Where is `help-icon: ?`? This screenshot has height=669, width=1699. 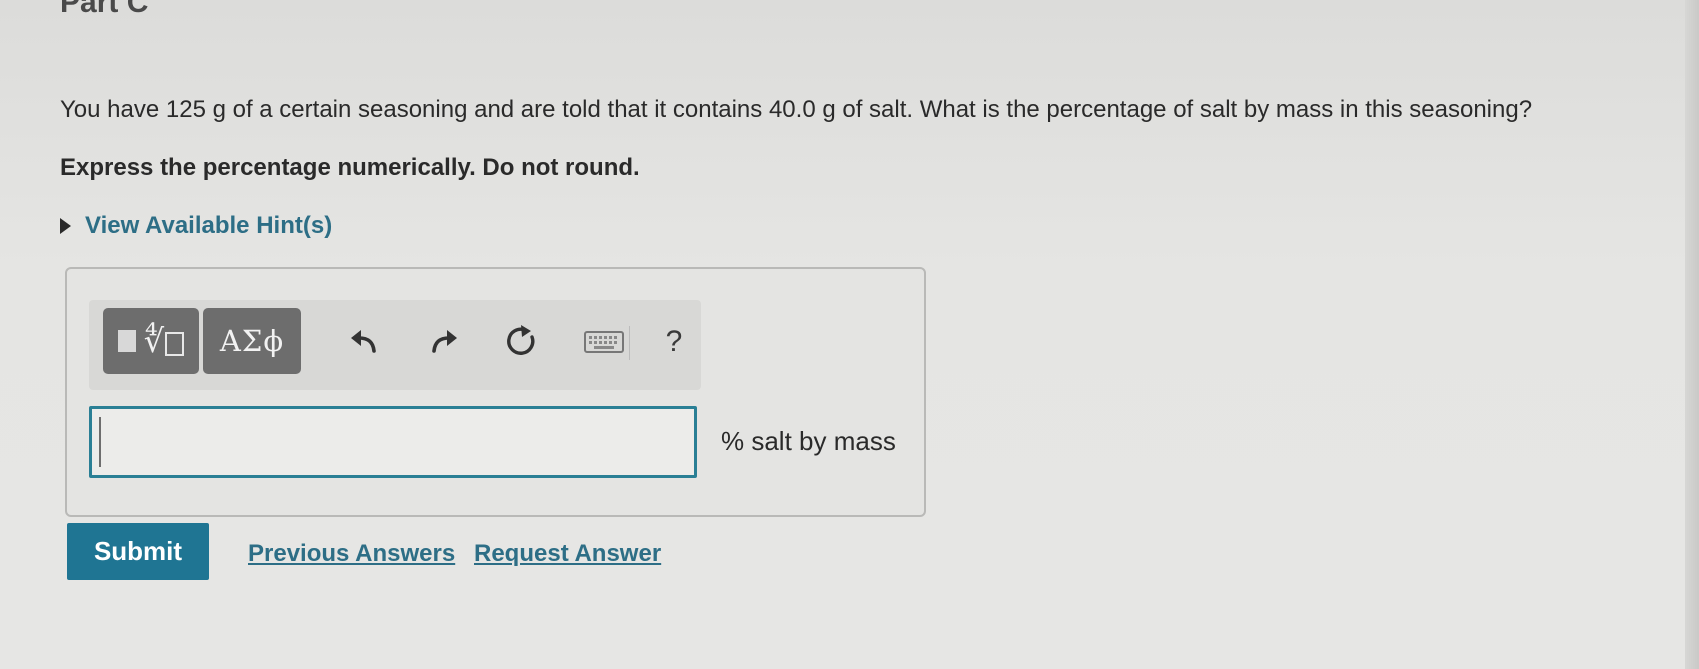 help-icon: ? is located at coordinates (674, 341).